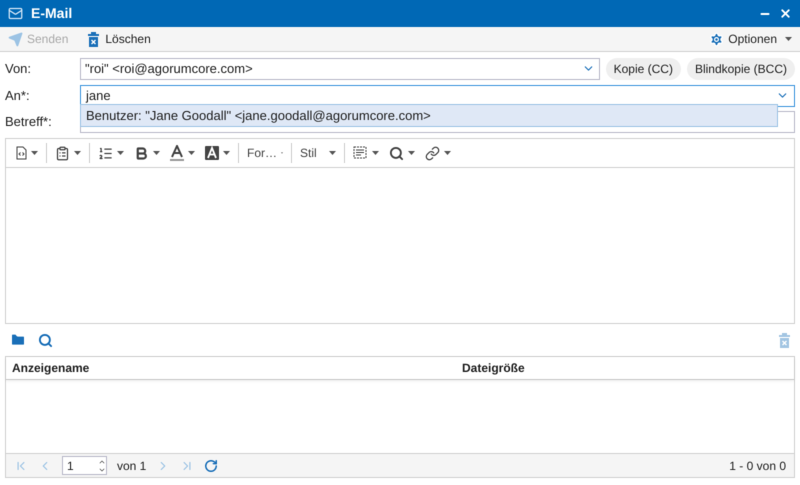  I want to click on record-summary: 1 - 0 von 0, so click(757, 466).